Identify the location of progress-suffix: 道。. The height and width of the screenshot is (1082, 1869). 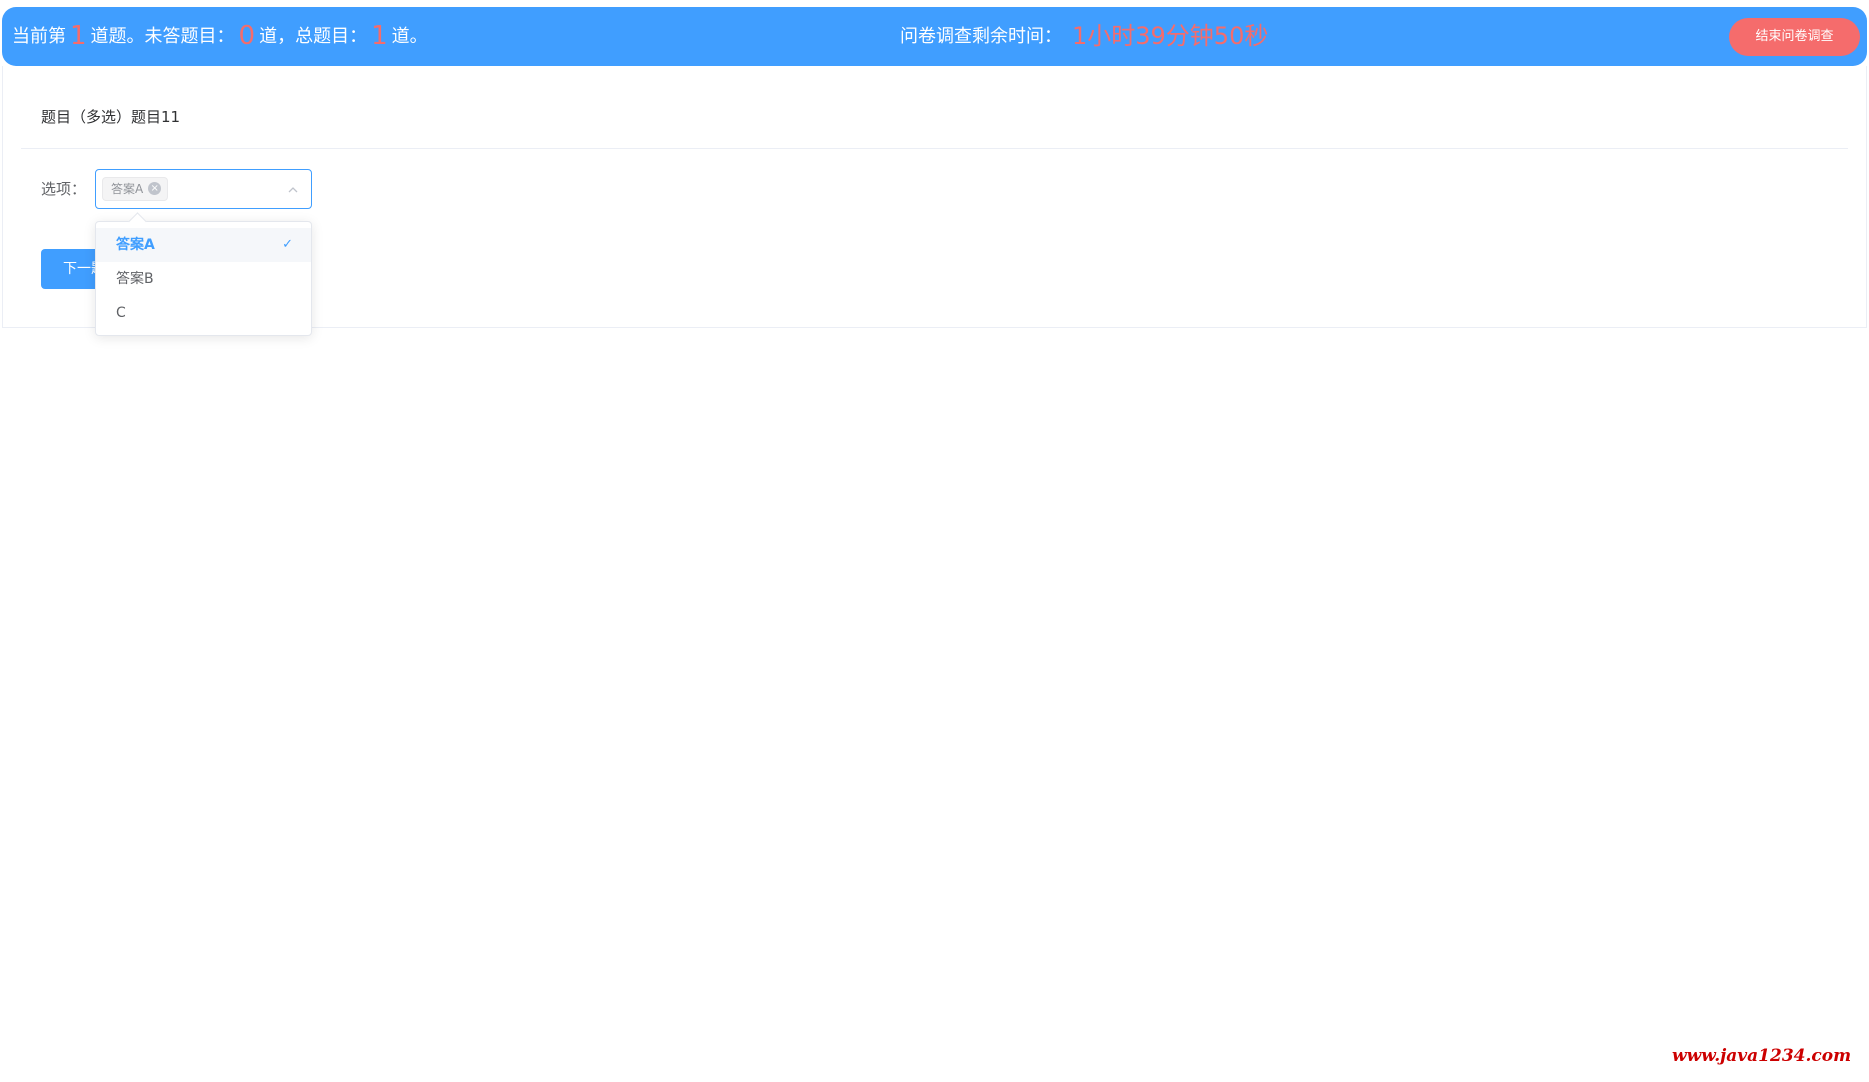
(409, 36).